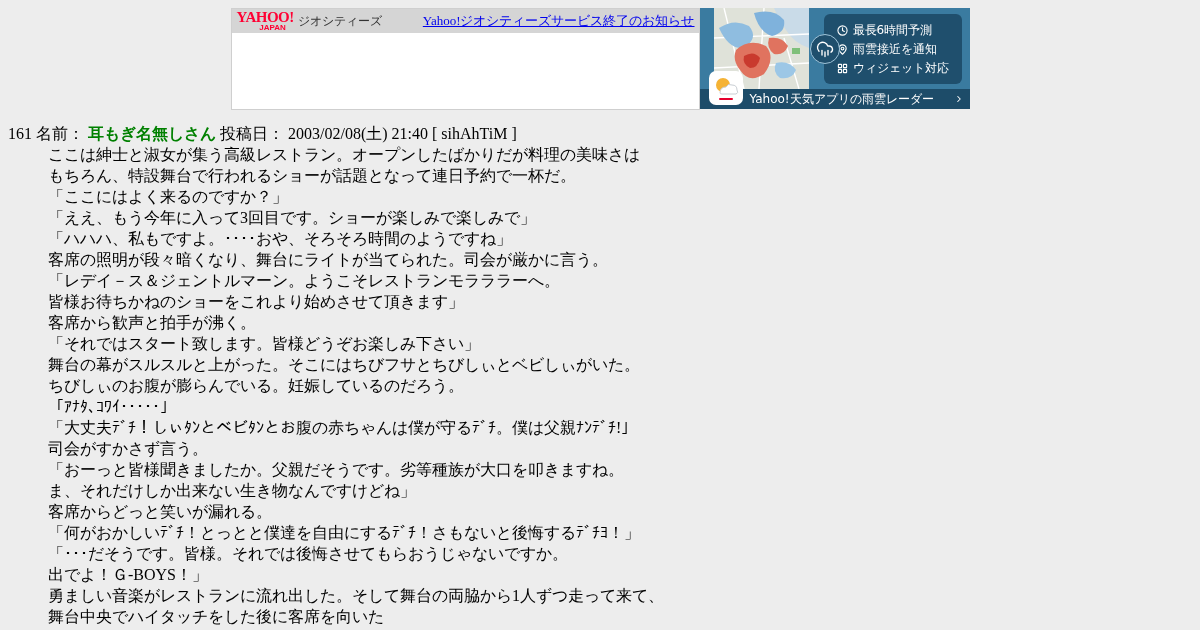  What do you see at coordinates (841, 99) in the screenshot?
I see `ad-caption: Yahoo!天気アプリの雨雲レーダー` at bounding box center [841, 99].